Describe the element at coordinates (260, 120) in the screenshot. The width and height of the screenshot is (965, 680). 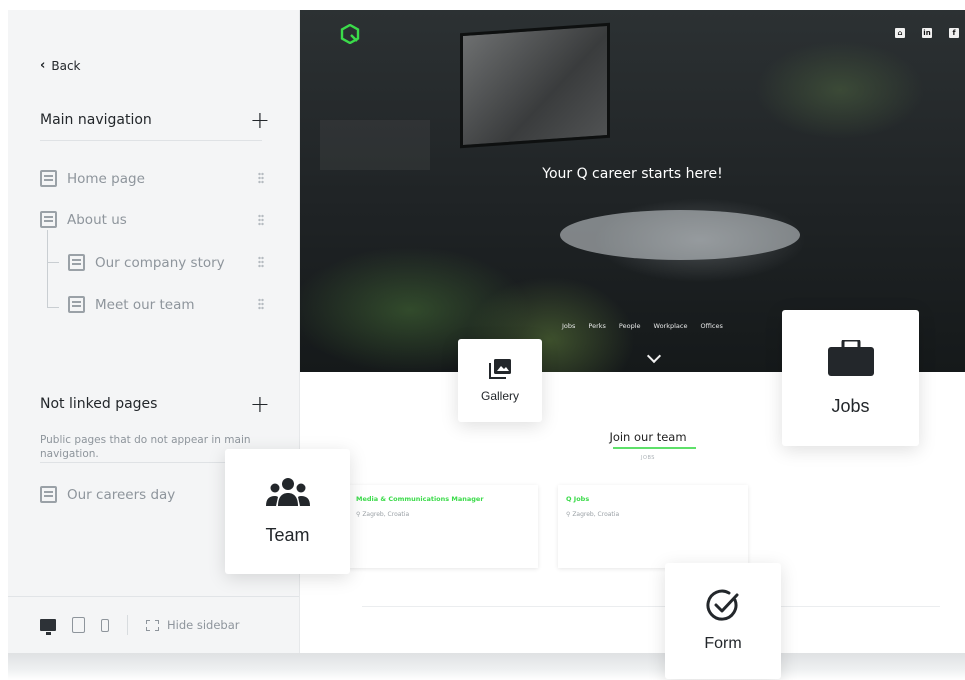
I see `add-main-nav-page-button: +` at that location.